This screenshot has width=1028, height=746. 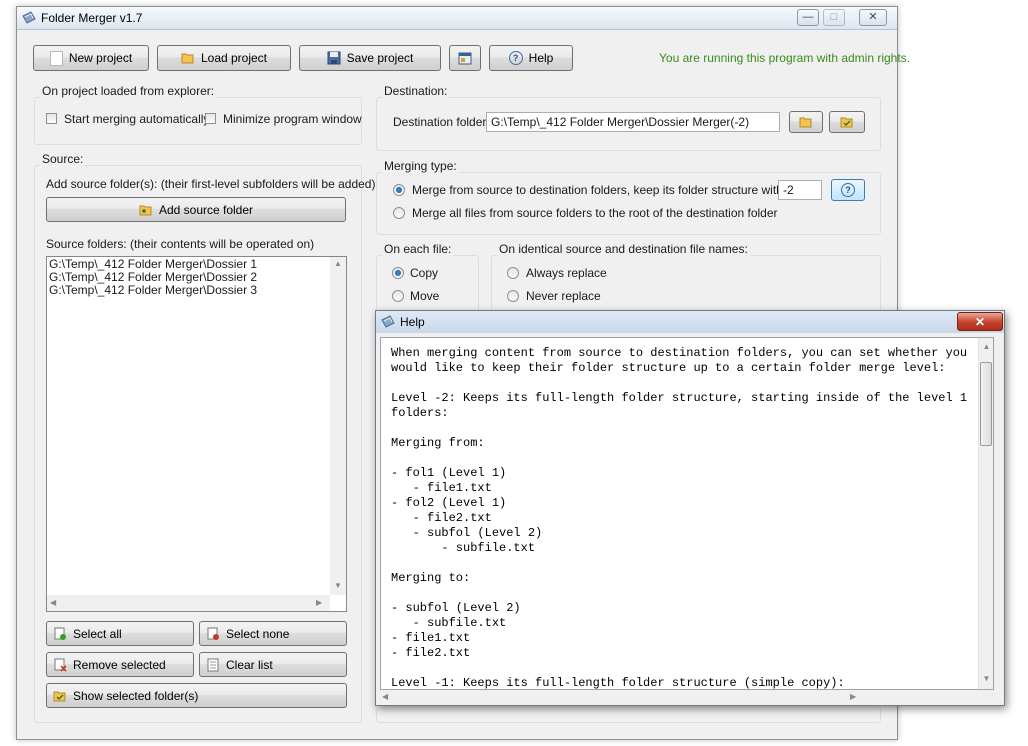 I want to click on lower-group-edge, so click(x=628, y=715).